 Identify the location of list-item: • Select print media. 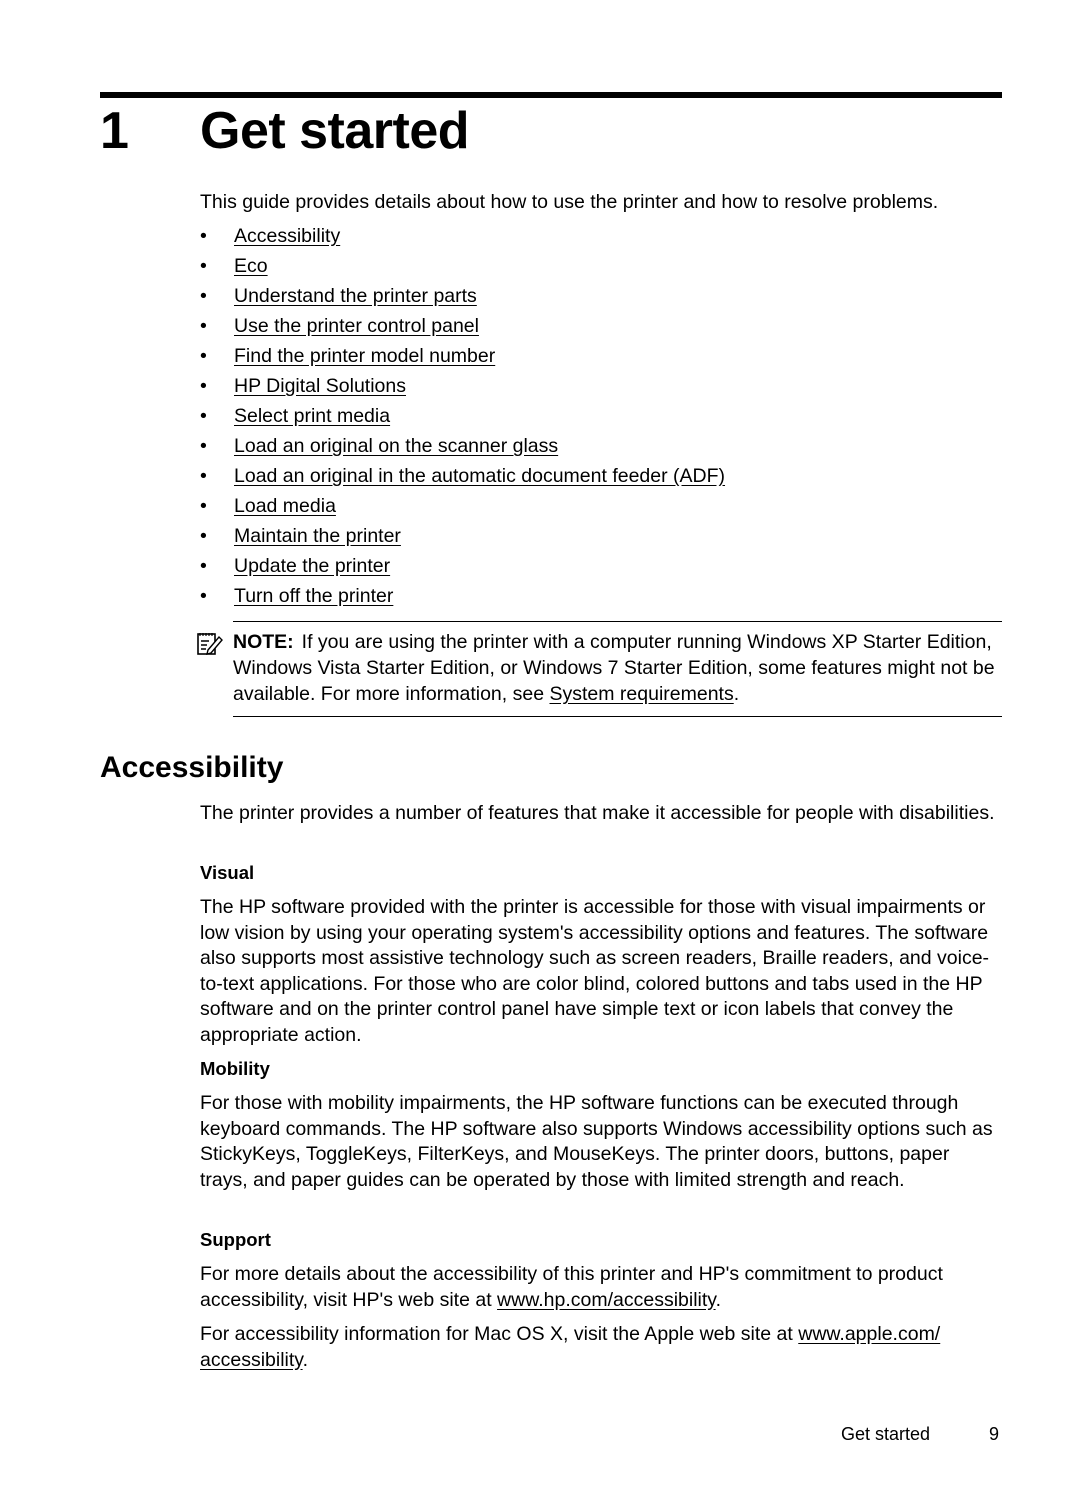
(462, 419).